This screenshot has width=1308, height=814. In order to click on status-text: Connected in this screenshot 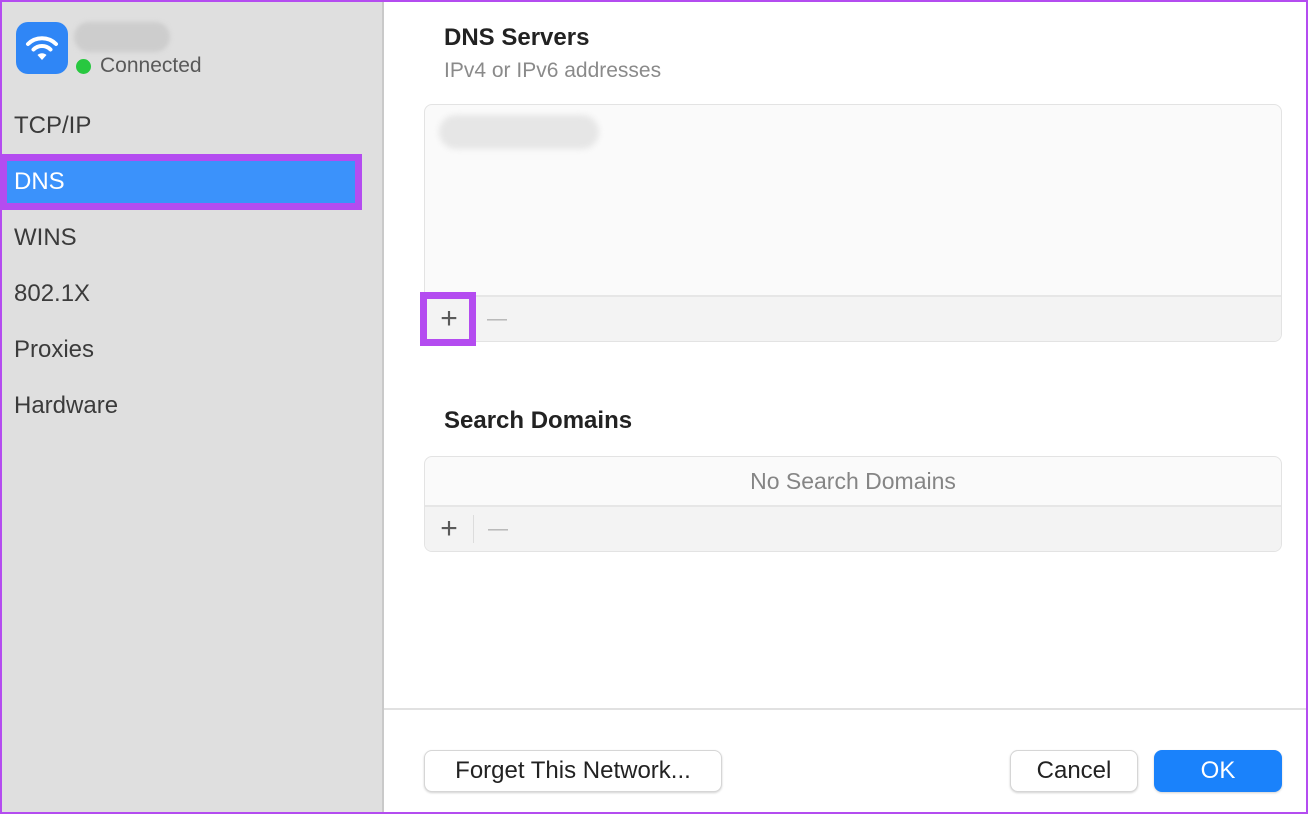, I will do `click(151, 65)`.